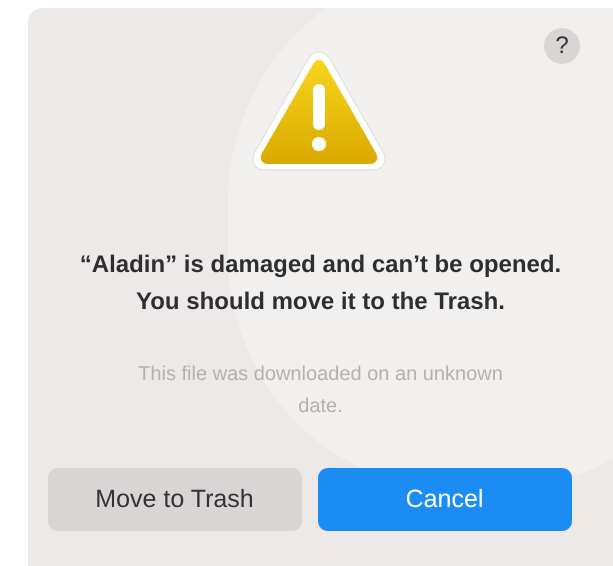  Describe the element at coordinates (320, 390) in the screenshot. I see `alert-message: This file was downloaded on an unknown date.` at that location.